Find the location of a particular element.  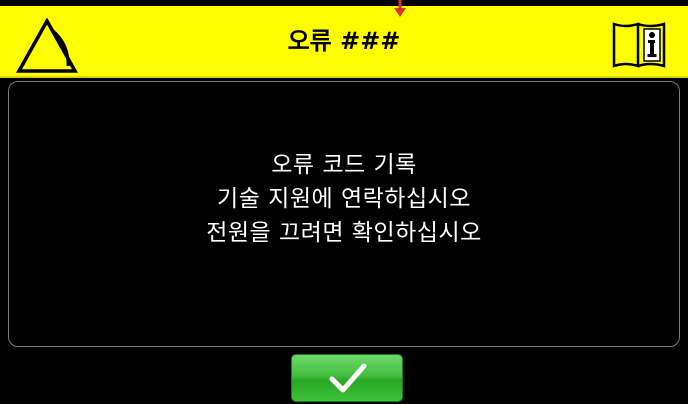

confirm-button is located at coordinates (347, 378).